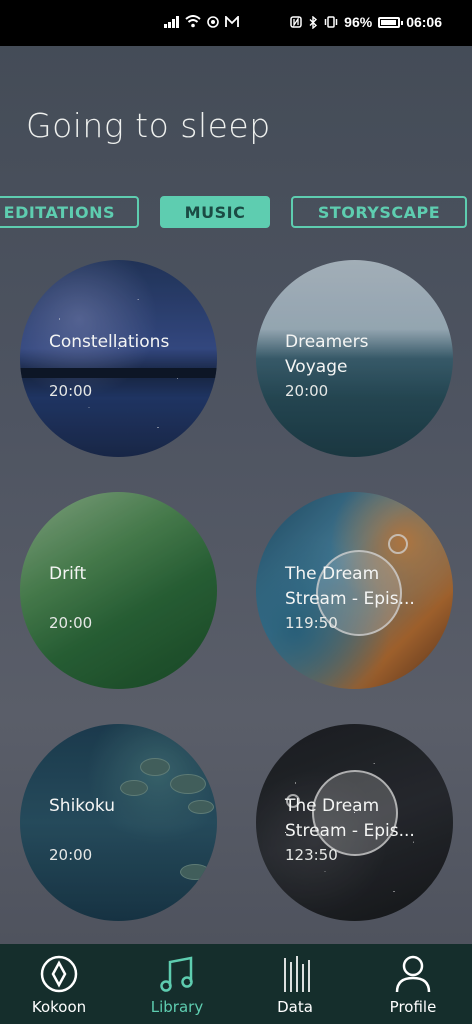 Image resolution: width=472 pixels, height=1024 pixels. Describe the element at coordinates (59, 974) in the screenshot. I see `kokoon-logo-icon` at that location.